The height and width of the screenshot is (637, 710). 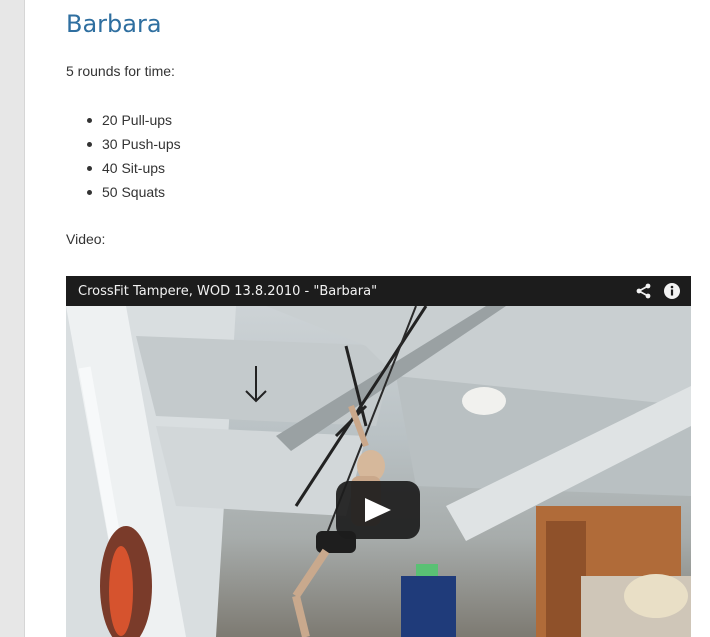 What do you see at coordinates (134, 144) in the screenshot?
I see `list-item: 30 Push-ups` at bounding box center [134, 144].